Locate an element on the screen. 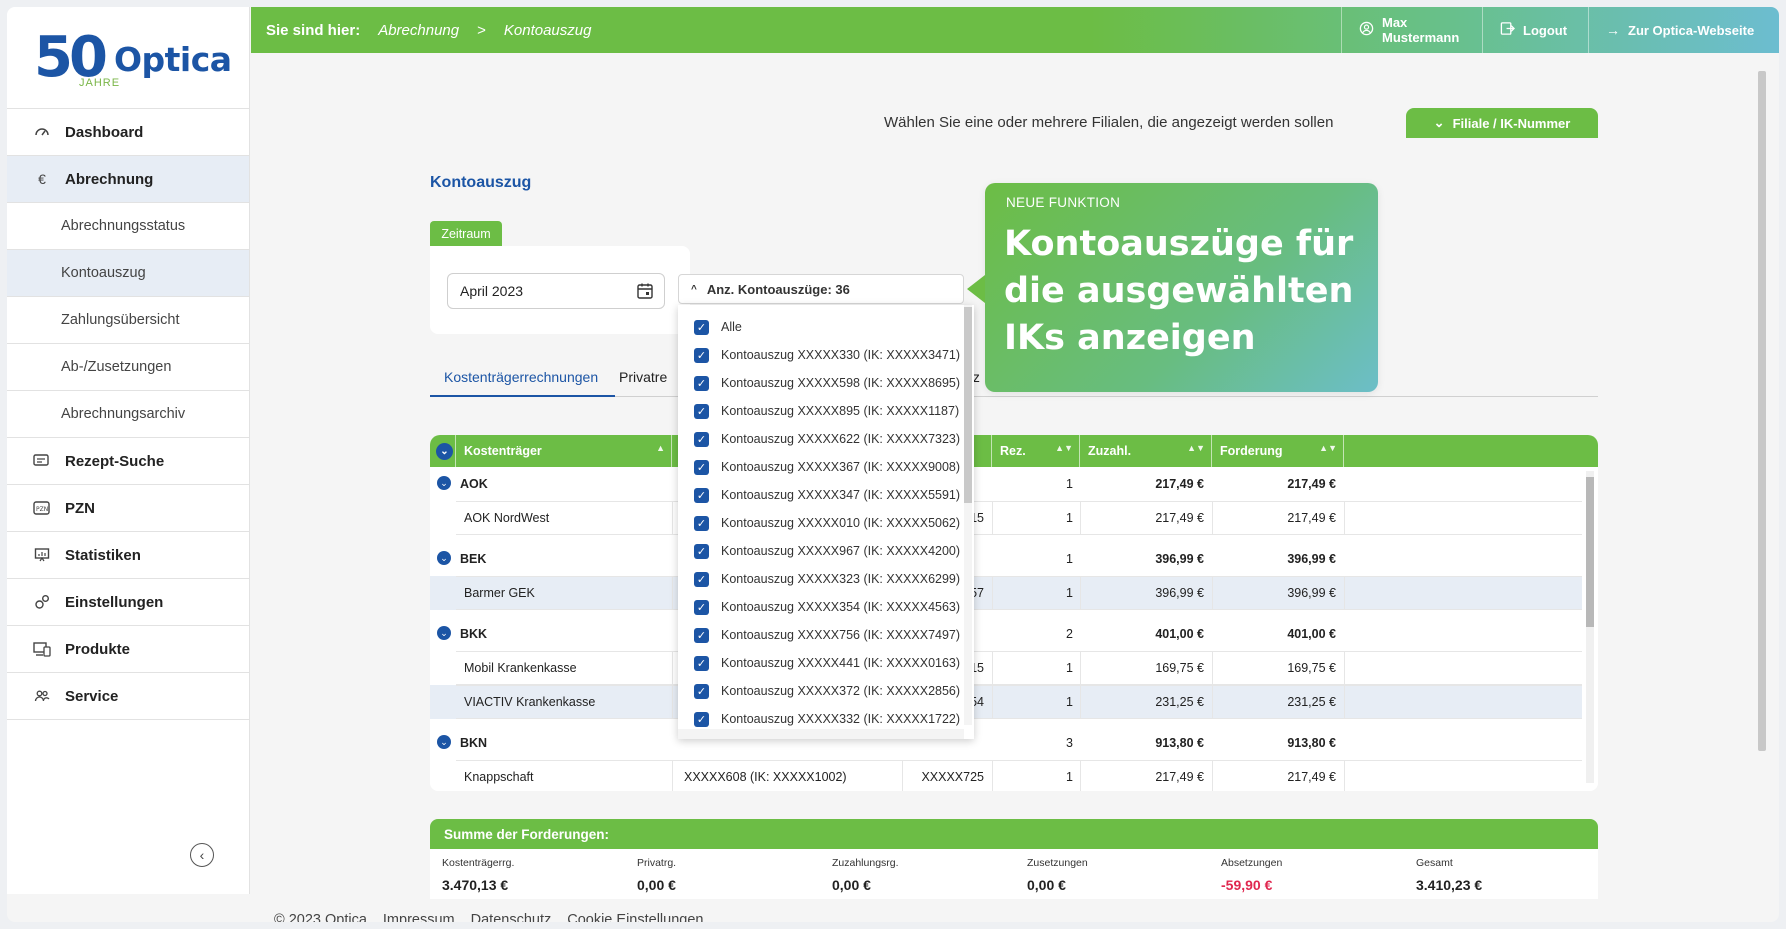 The height and width of the screenshot is (929, 1786). kontoauszug-option: ✓ Kontoauszug XXXXX622 (IK: XXXXX7323) is located at coordinates (827, 439).